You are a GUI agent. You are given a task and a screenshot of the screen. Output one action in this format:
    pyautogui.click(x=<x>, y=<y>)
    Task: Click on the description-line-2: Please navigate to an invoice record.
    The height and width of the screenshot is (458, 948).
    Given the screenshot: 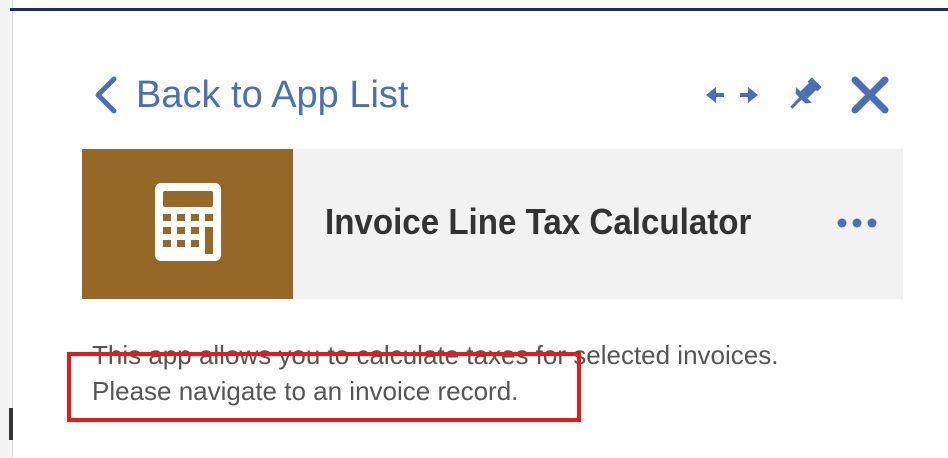 What is the action you would take?
    pyautogui.click(x=305, y=391)
    